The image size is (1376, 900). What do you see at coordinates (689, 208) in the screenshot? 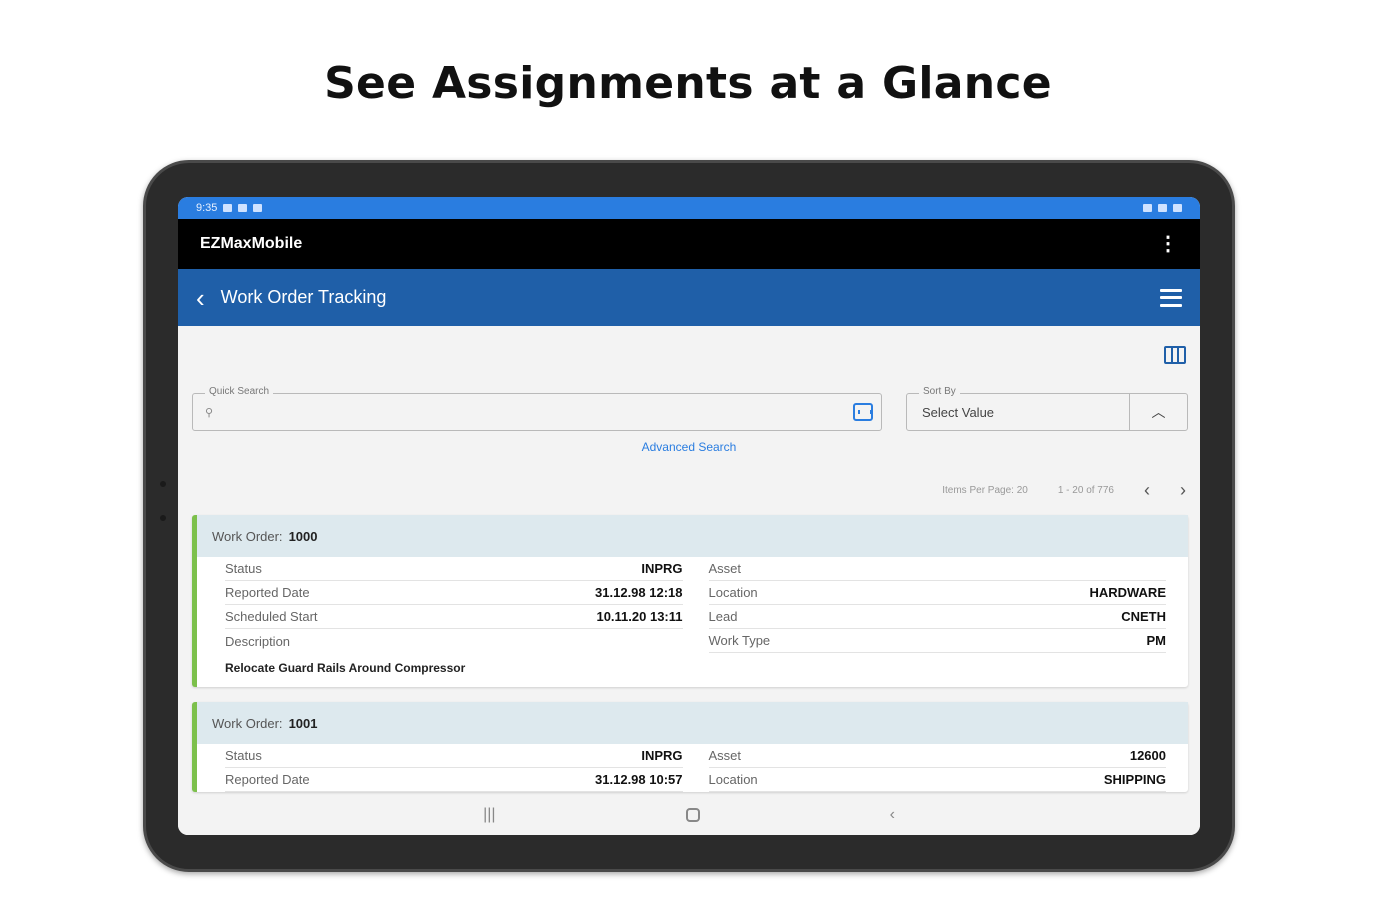
I see `status-bar: 9:35` at bounding box center [689, 208].